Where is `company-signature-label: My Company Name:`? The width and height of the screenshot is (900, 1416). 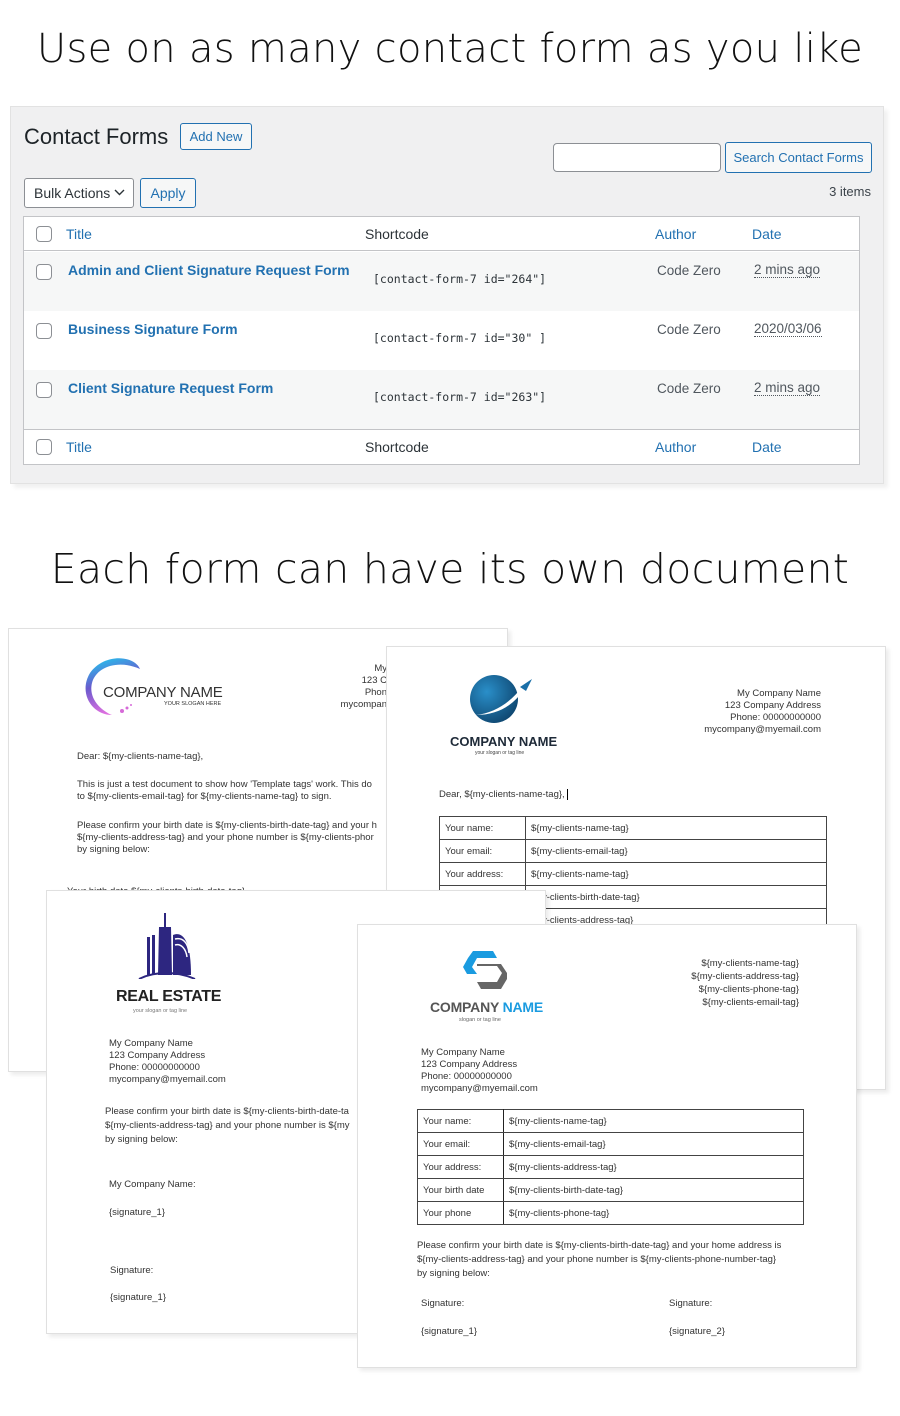
company-signature-label: My Company Name: is located at coordinates (152, 1184).